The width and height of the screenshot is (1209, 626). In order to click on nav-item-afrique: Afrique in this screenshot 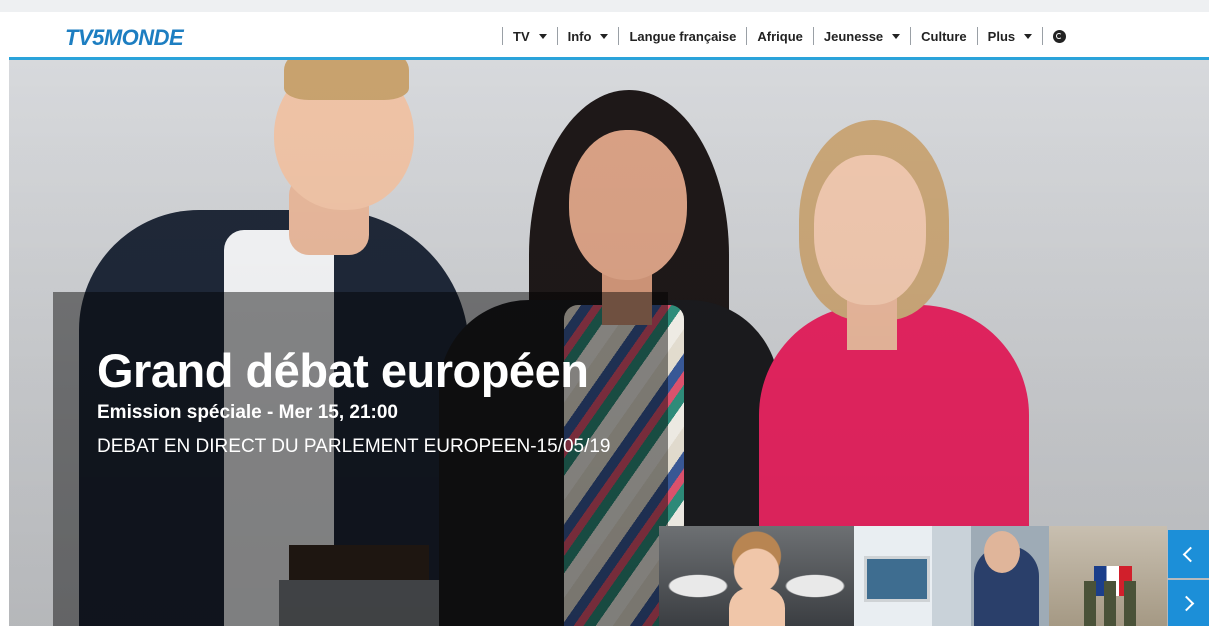, I will do `click(780, 36)`.